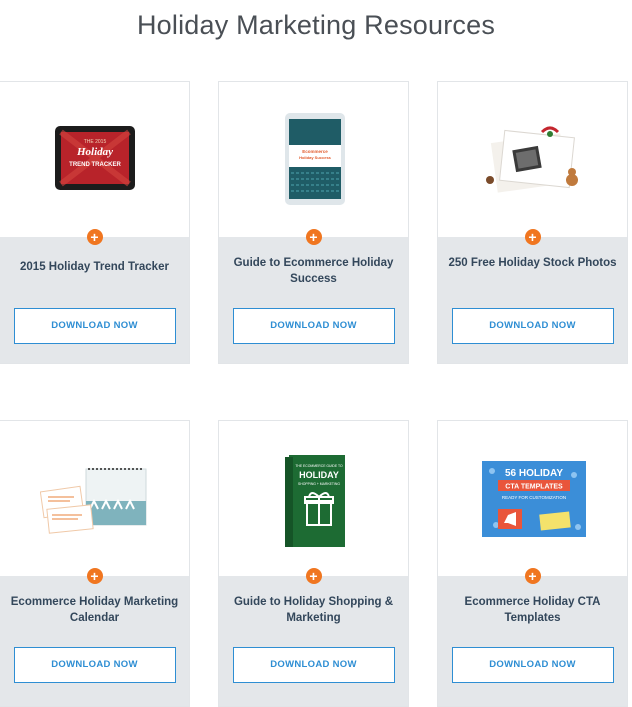 This screenshot has width=632, height=707. I want to click on stock-photos-image, so click(532, 159).